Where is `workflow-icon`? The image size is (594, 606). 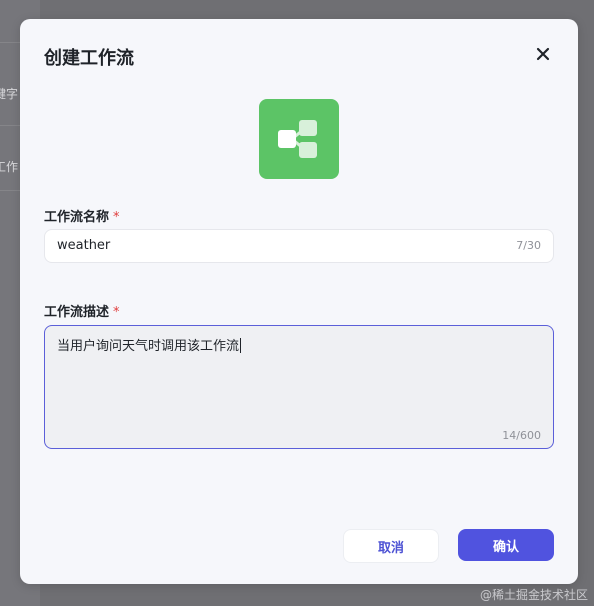 workflow-icon is located at coordinates (297, 139).